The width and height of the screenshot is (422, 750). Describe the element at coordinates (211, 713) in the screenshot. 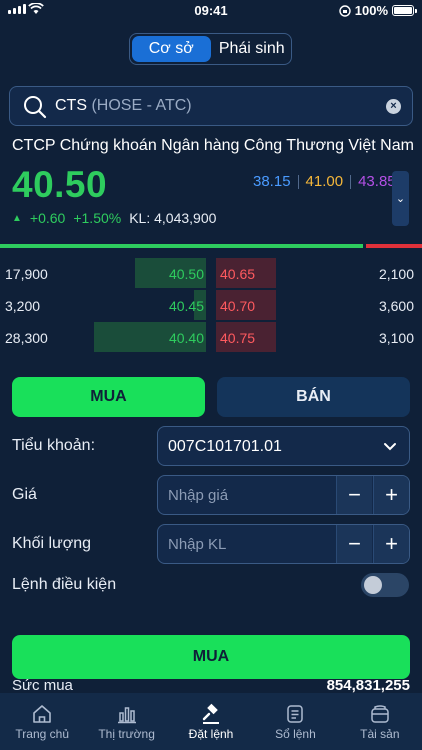

I see `hammer-icon` at that location.